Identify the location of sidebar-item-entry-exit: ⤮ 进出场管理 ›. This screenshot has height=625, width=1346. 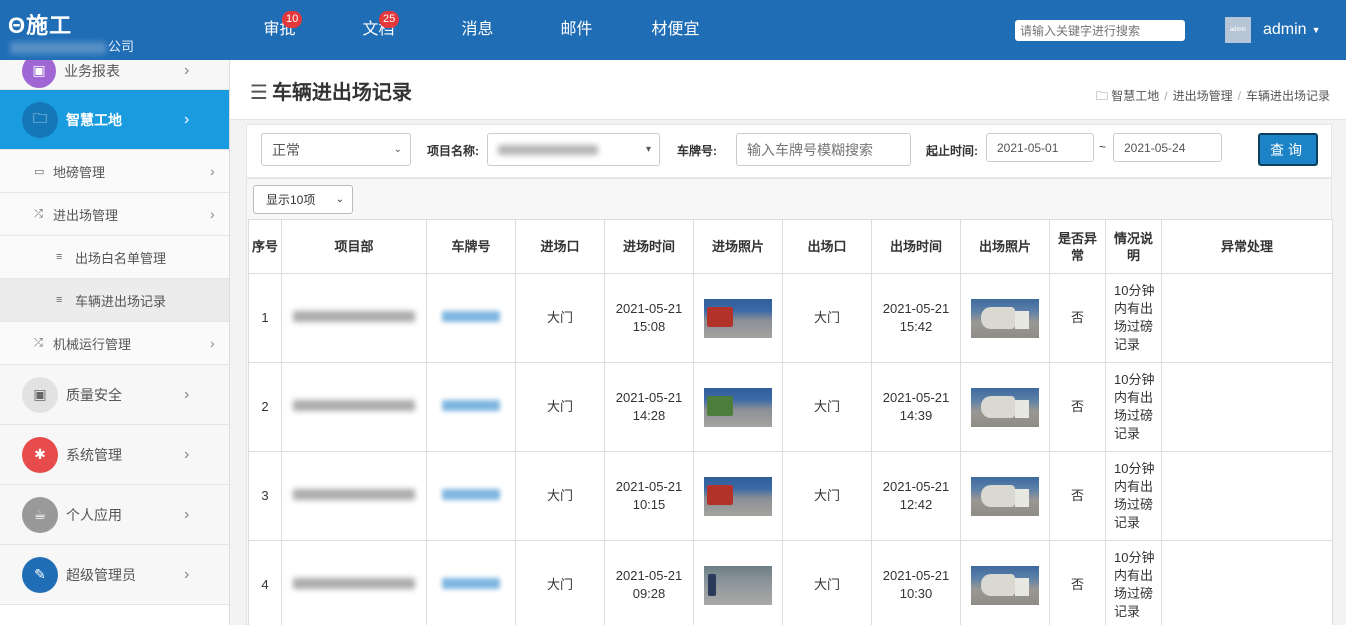
(114, 214).